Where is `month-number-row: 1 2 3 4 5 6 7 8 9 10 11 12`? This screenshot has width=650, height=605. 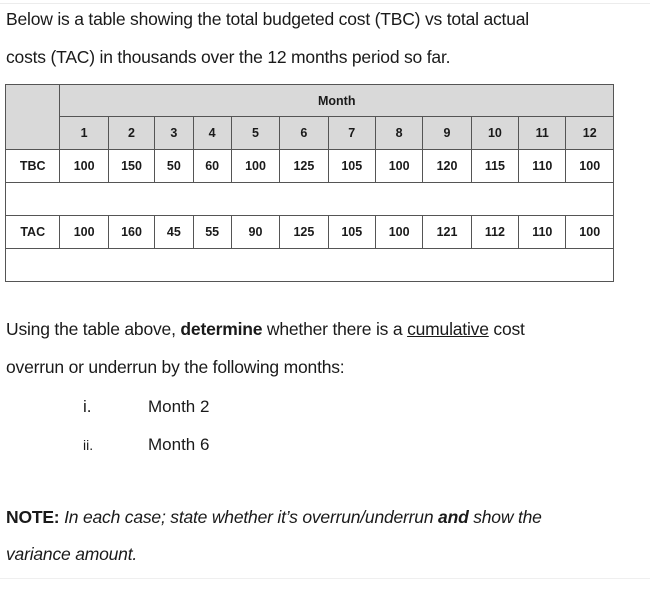 month-number-row: 1 2 3 4 5 6 7 8 9 10 11 12 is located at coordinates (310, 133).